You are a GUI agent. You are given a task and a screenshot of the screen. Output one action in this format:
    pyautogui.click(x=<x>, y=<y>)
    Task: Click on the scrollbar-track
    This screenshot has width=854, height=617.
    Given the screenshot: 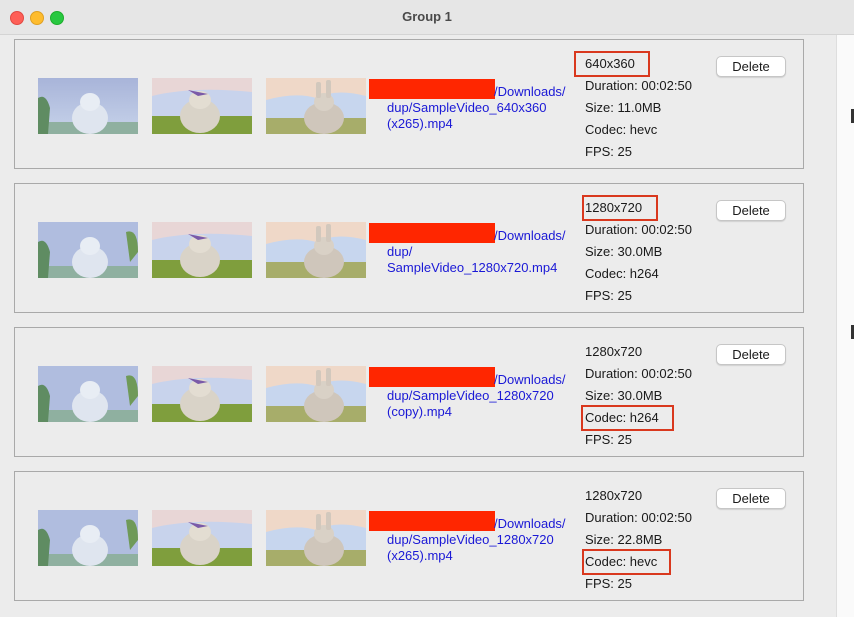 What is the action you would take?
    pyautogui.click(x=845, y=326)
    